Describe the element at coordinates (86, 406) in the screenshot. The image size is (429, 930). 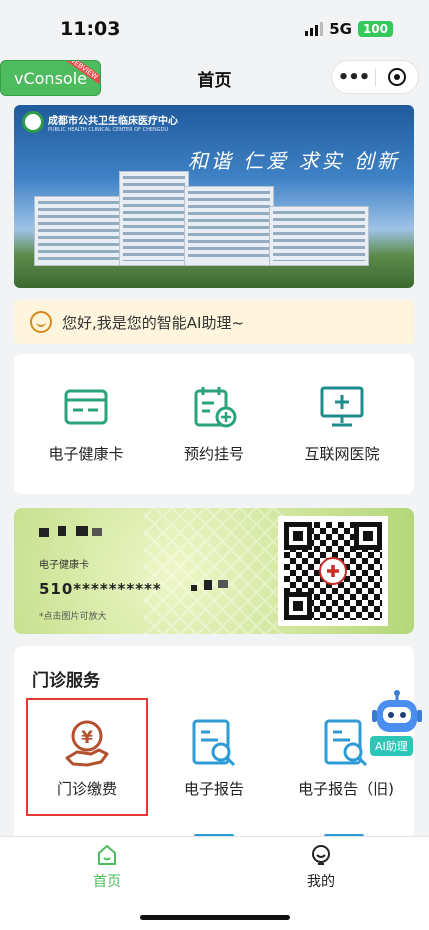
I see `health-card-icon` at that location.